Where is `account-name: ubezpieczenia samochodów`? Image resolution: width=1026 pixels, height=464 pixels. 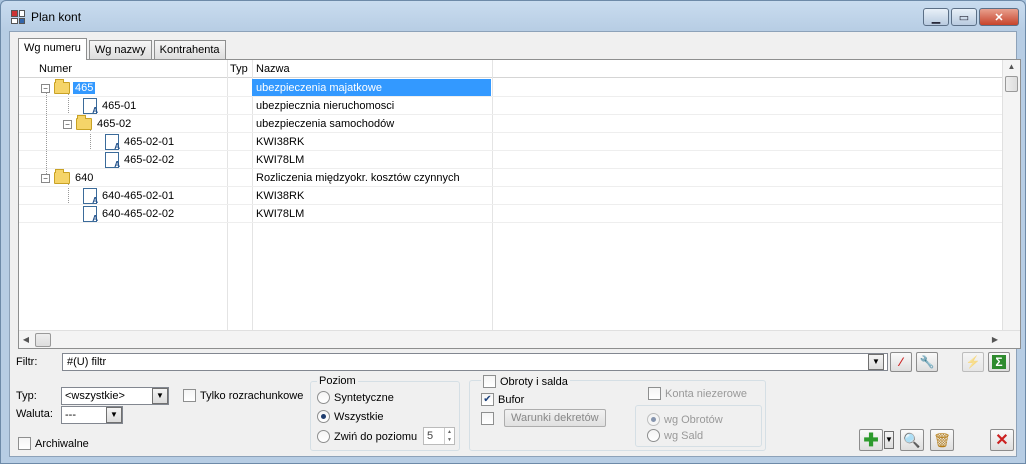 account-name: ubezpieczenia samochodów is located at coordinates (325, 124).